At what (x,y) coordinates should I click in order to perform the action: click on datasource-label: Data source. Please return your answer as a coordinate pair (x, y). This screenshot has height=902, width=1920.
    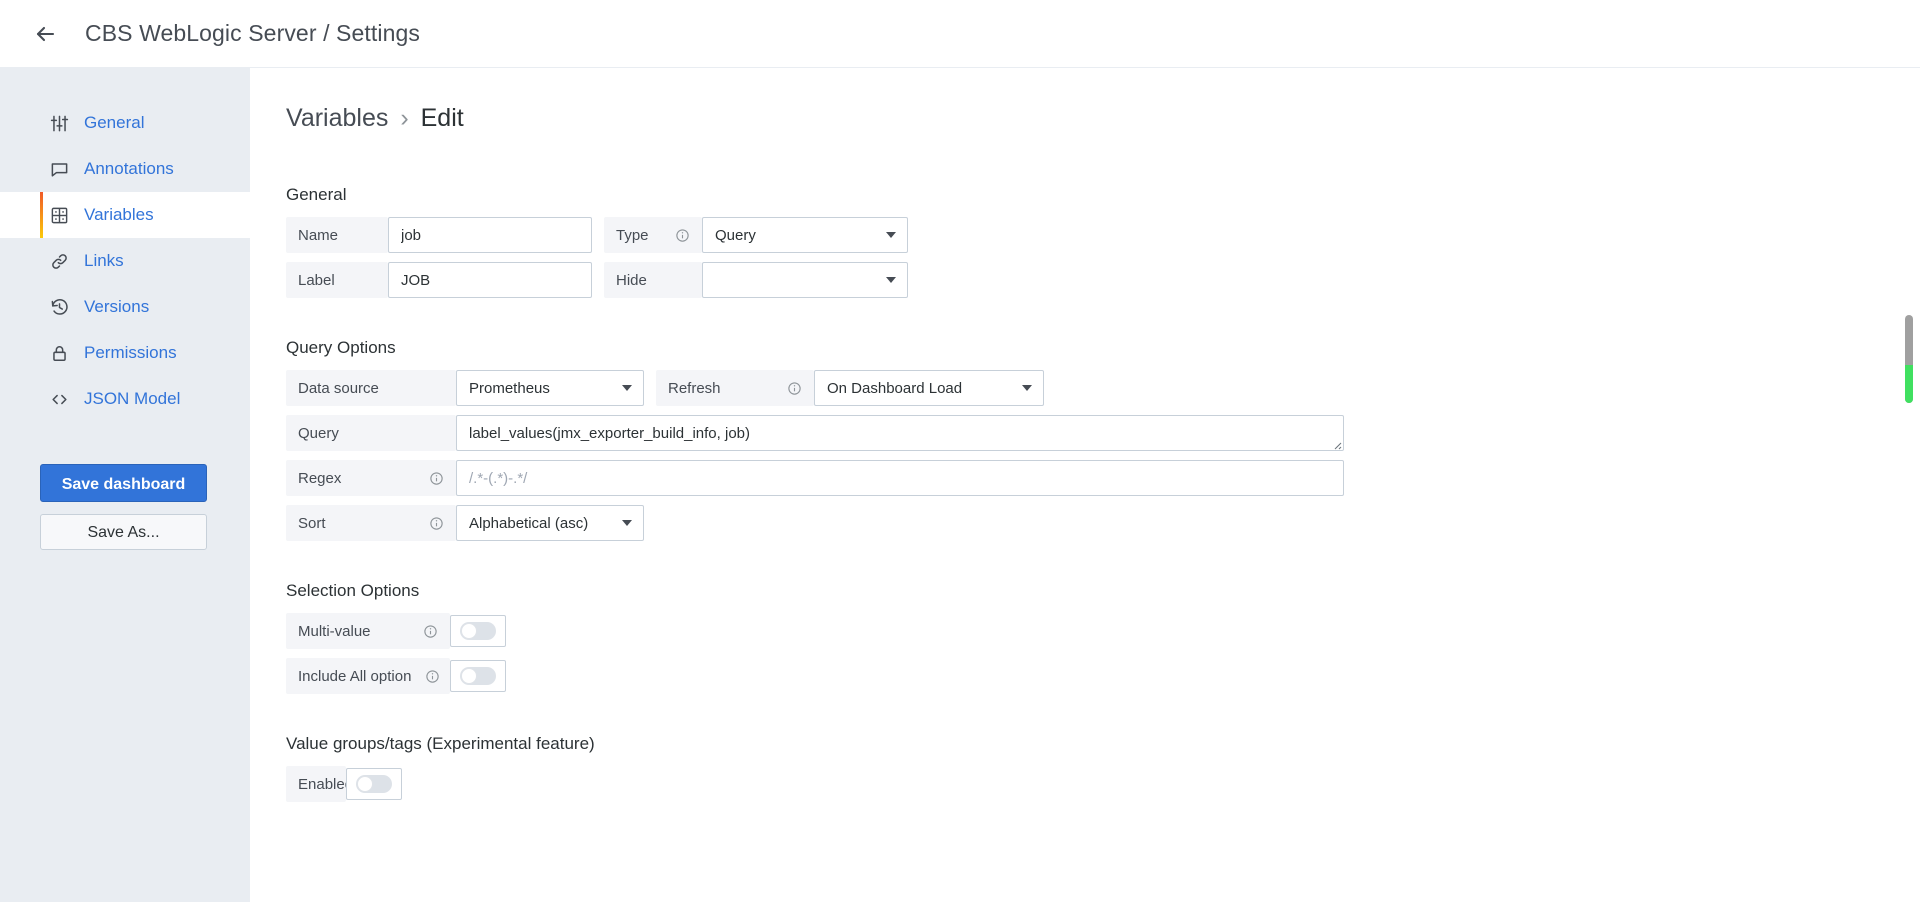
    Looking at the image, I should click on (371, 388).